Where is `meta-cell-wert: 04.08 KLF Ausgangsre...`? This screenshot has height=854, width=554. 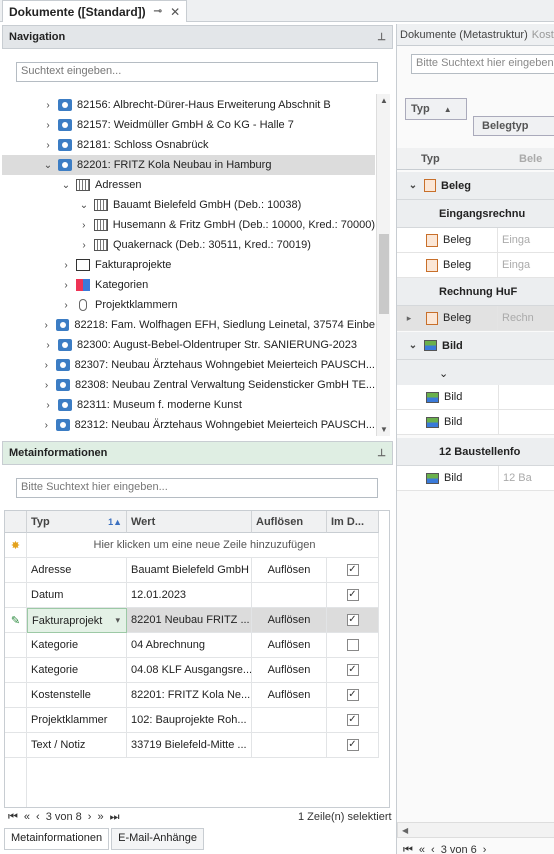
meta-cell-wert: 04.08 KLF Ausgangsre... is located at coordinates (189, 670).